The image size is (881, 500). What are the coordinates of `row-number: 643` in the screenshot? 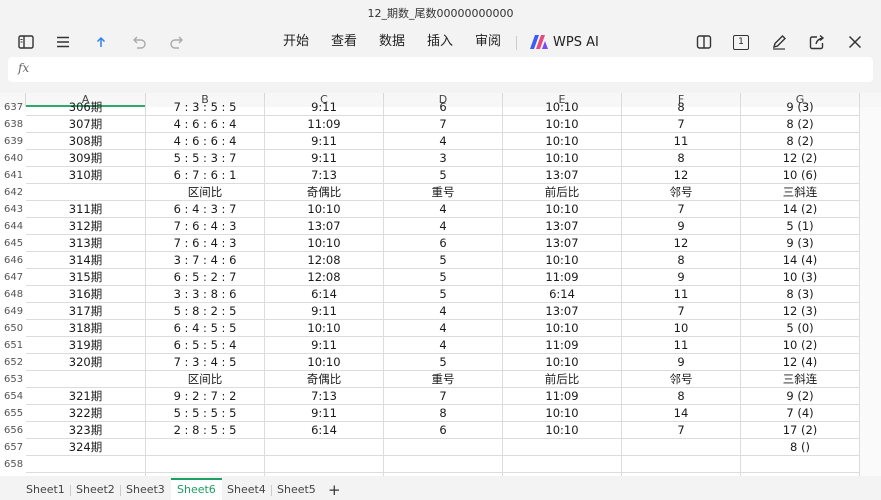 It's located at (13, 209).